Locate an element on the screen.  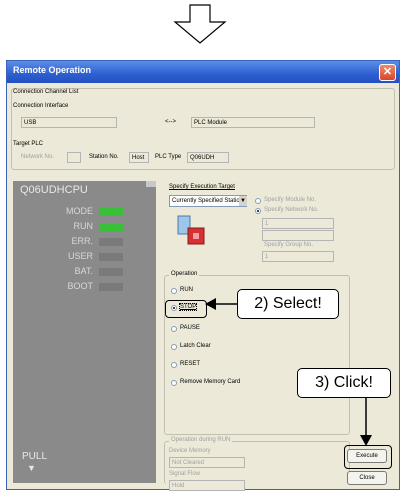
specify-network-radio is located at coordinates (258, 211).